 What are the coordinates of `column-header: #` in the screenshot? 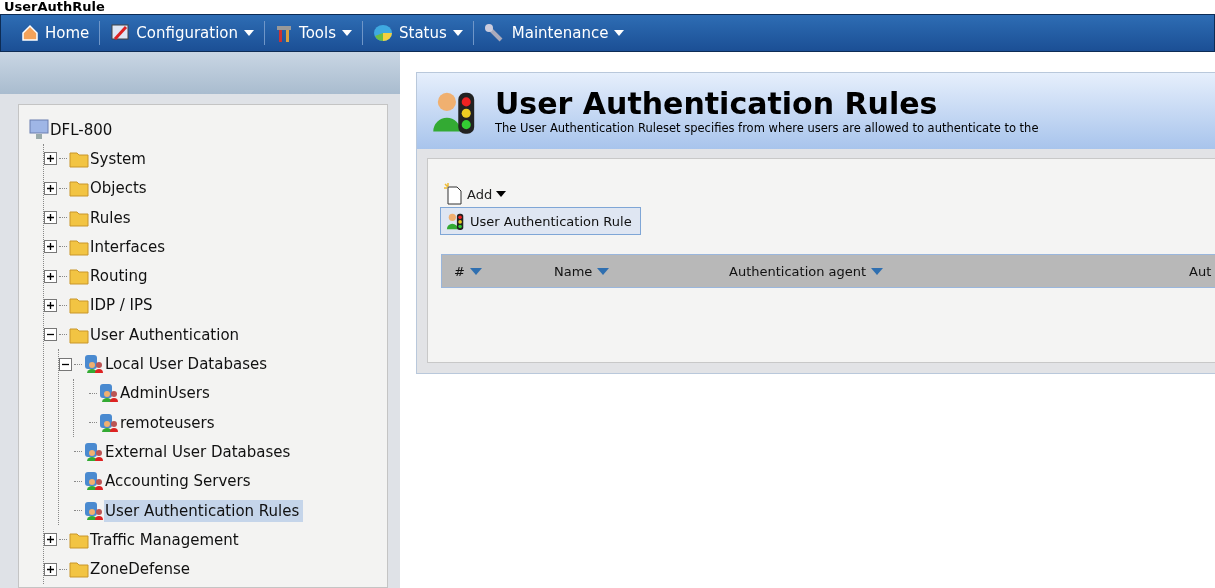 It's located at (492, 271).